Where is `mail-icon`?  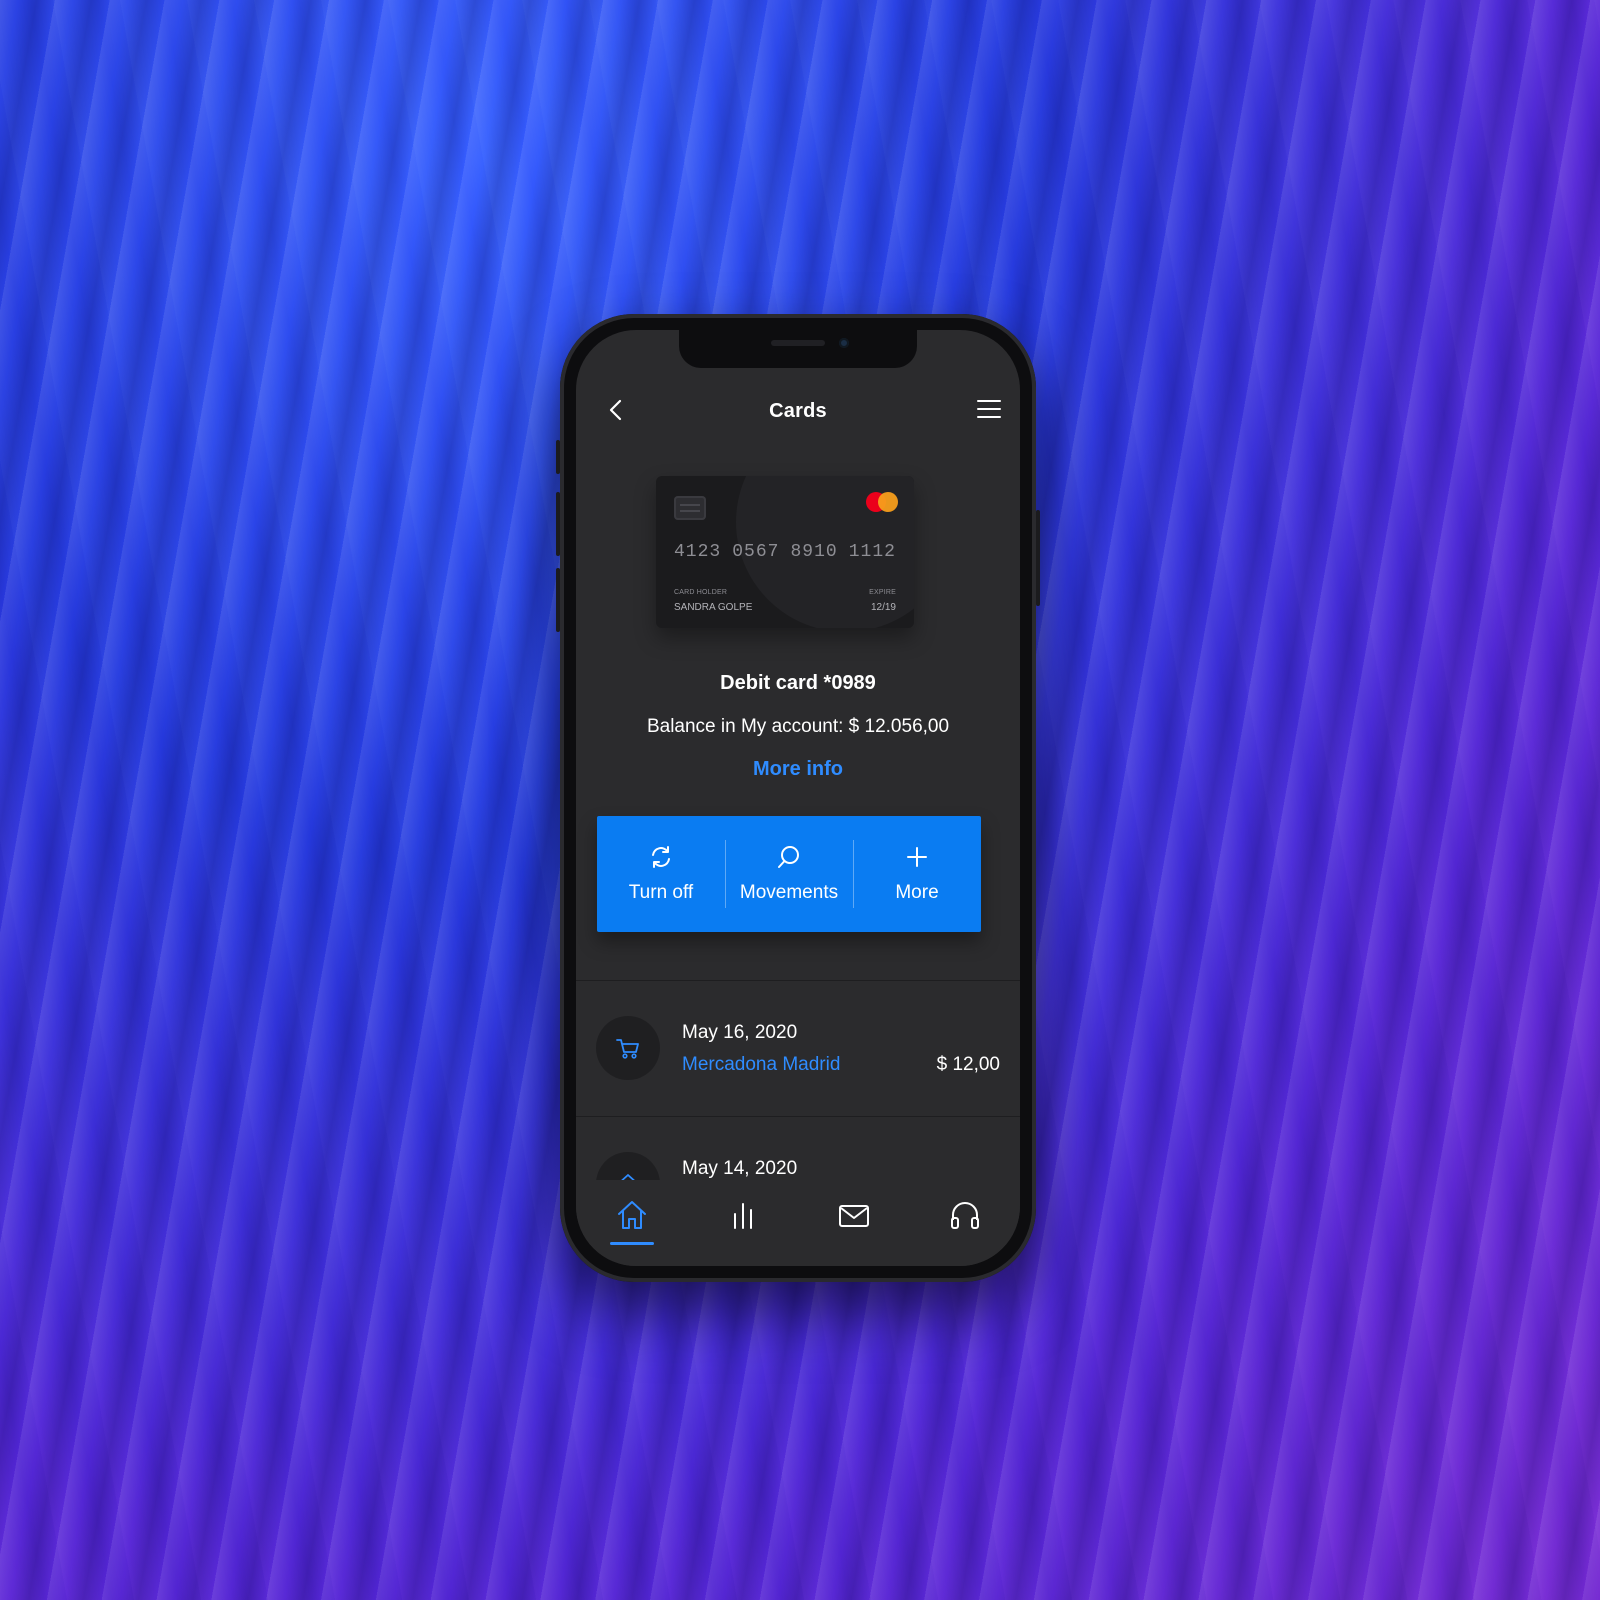 mail-icon is located at coordinates (853, 1216).